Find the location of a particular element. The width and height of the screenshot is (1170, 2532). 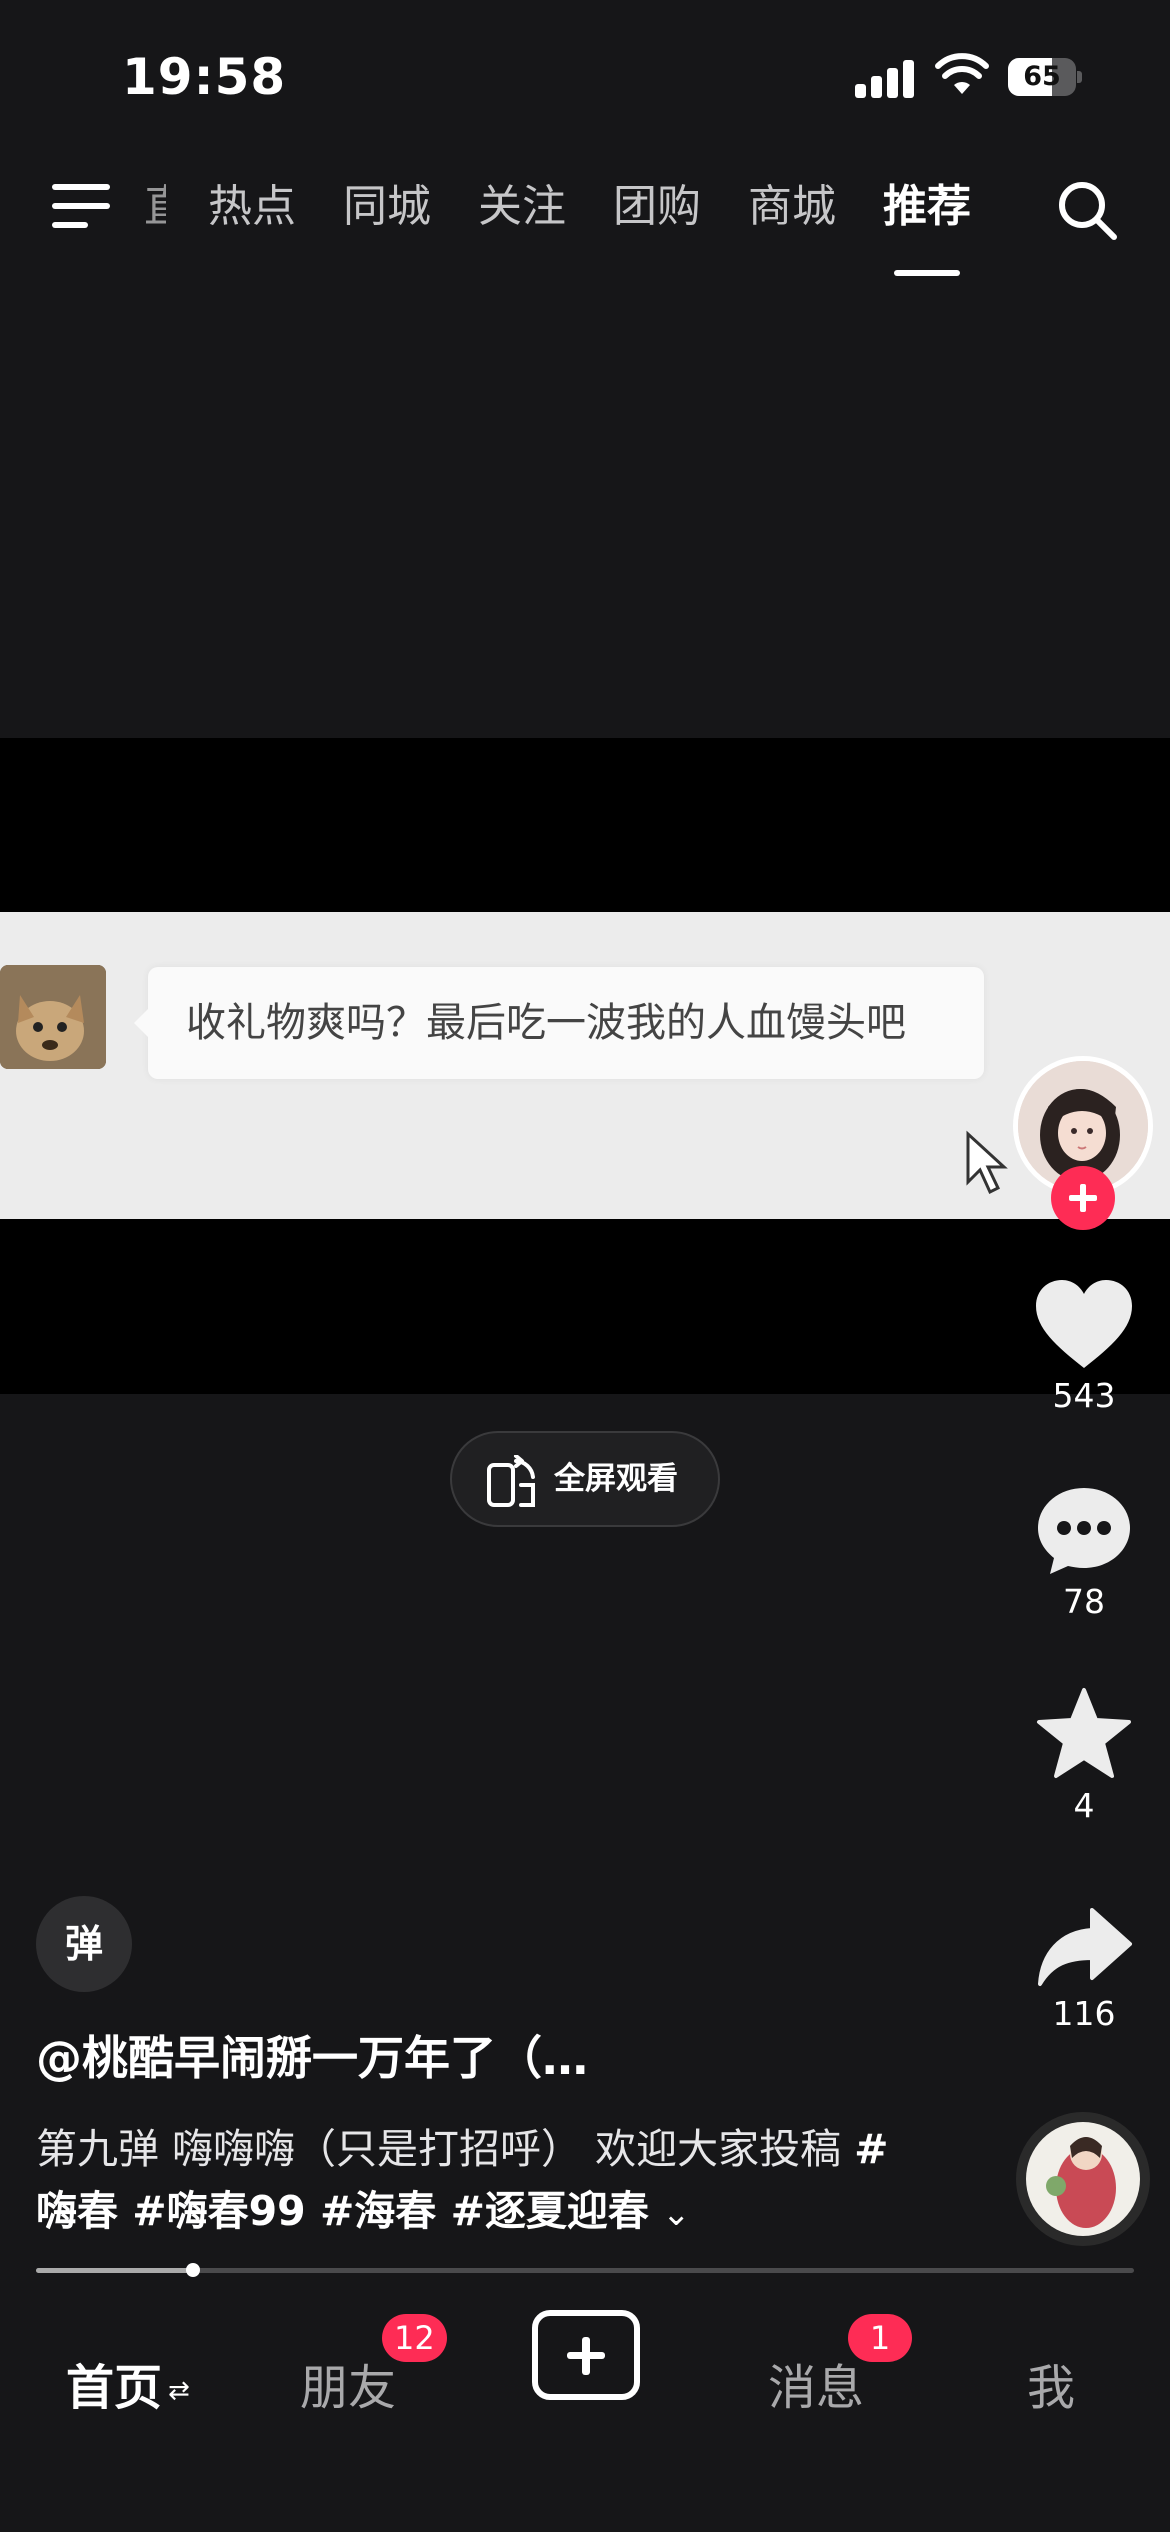

fullscreen-label: 全屏观看 is located at coordinates (616, 1479).